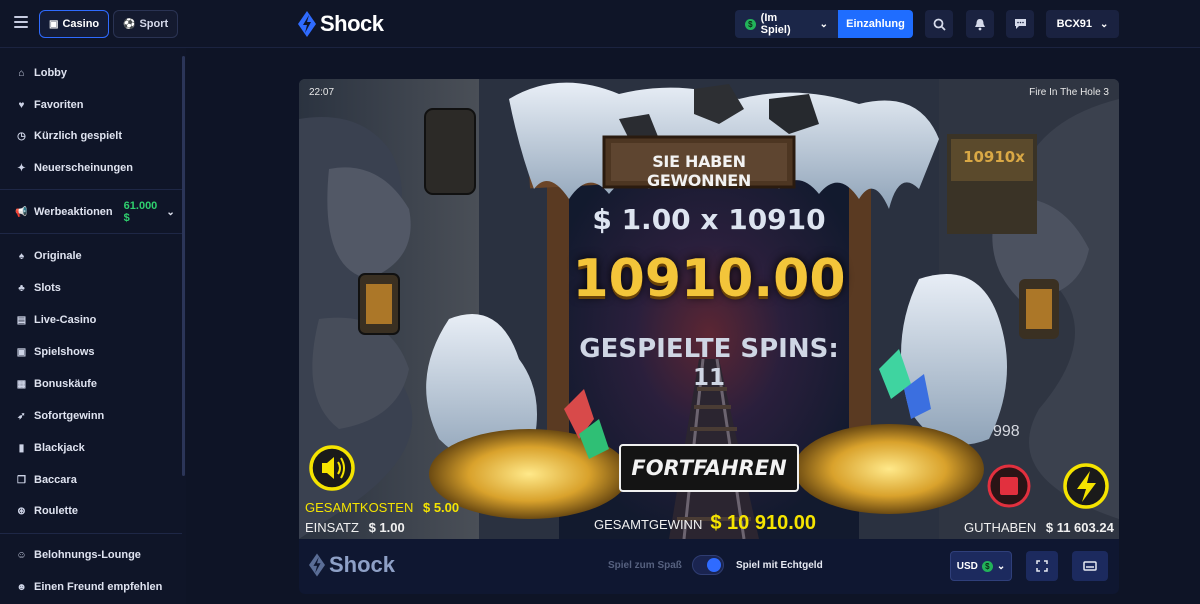  What do you see at coordinates (21, 256) in the screenshot?
I see `spade-icon: ♠` at bounding box center [21, 256].